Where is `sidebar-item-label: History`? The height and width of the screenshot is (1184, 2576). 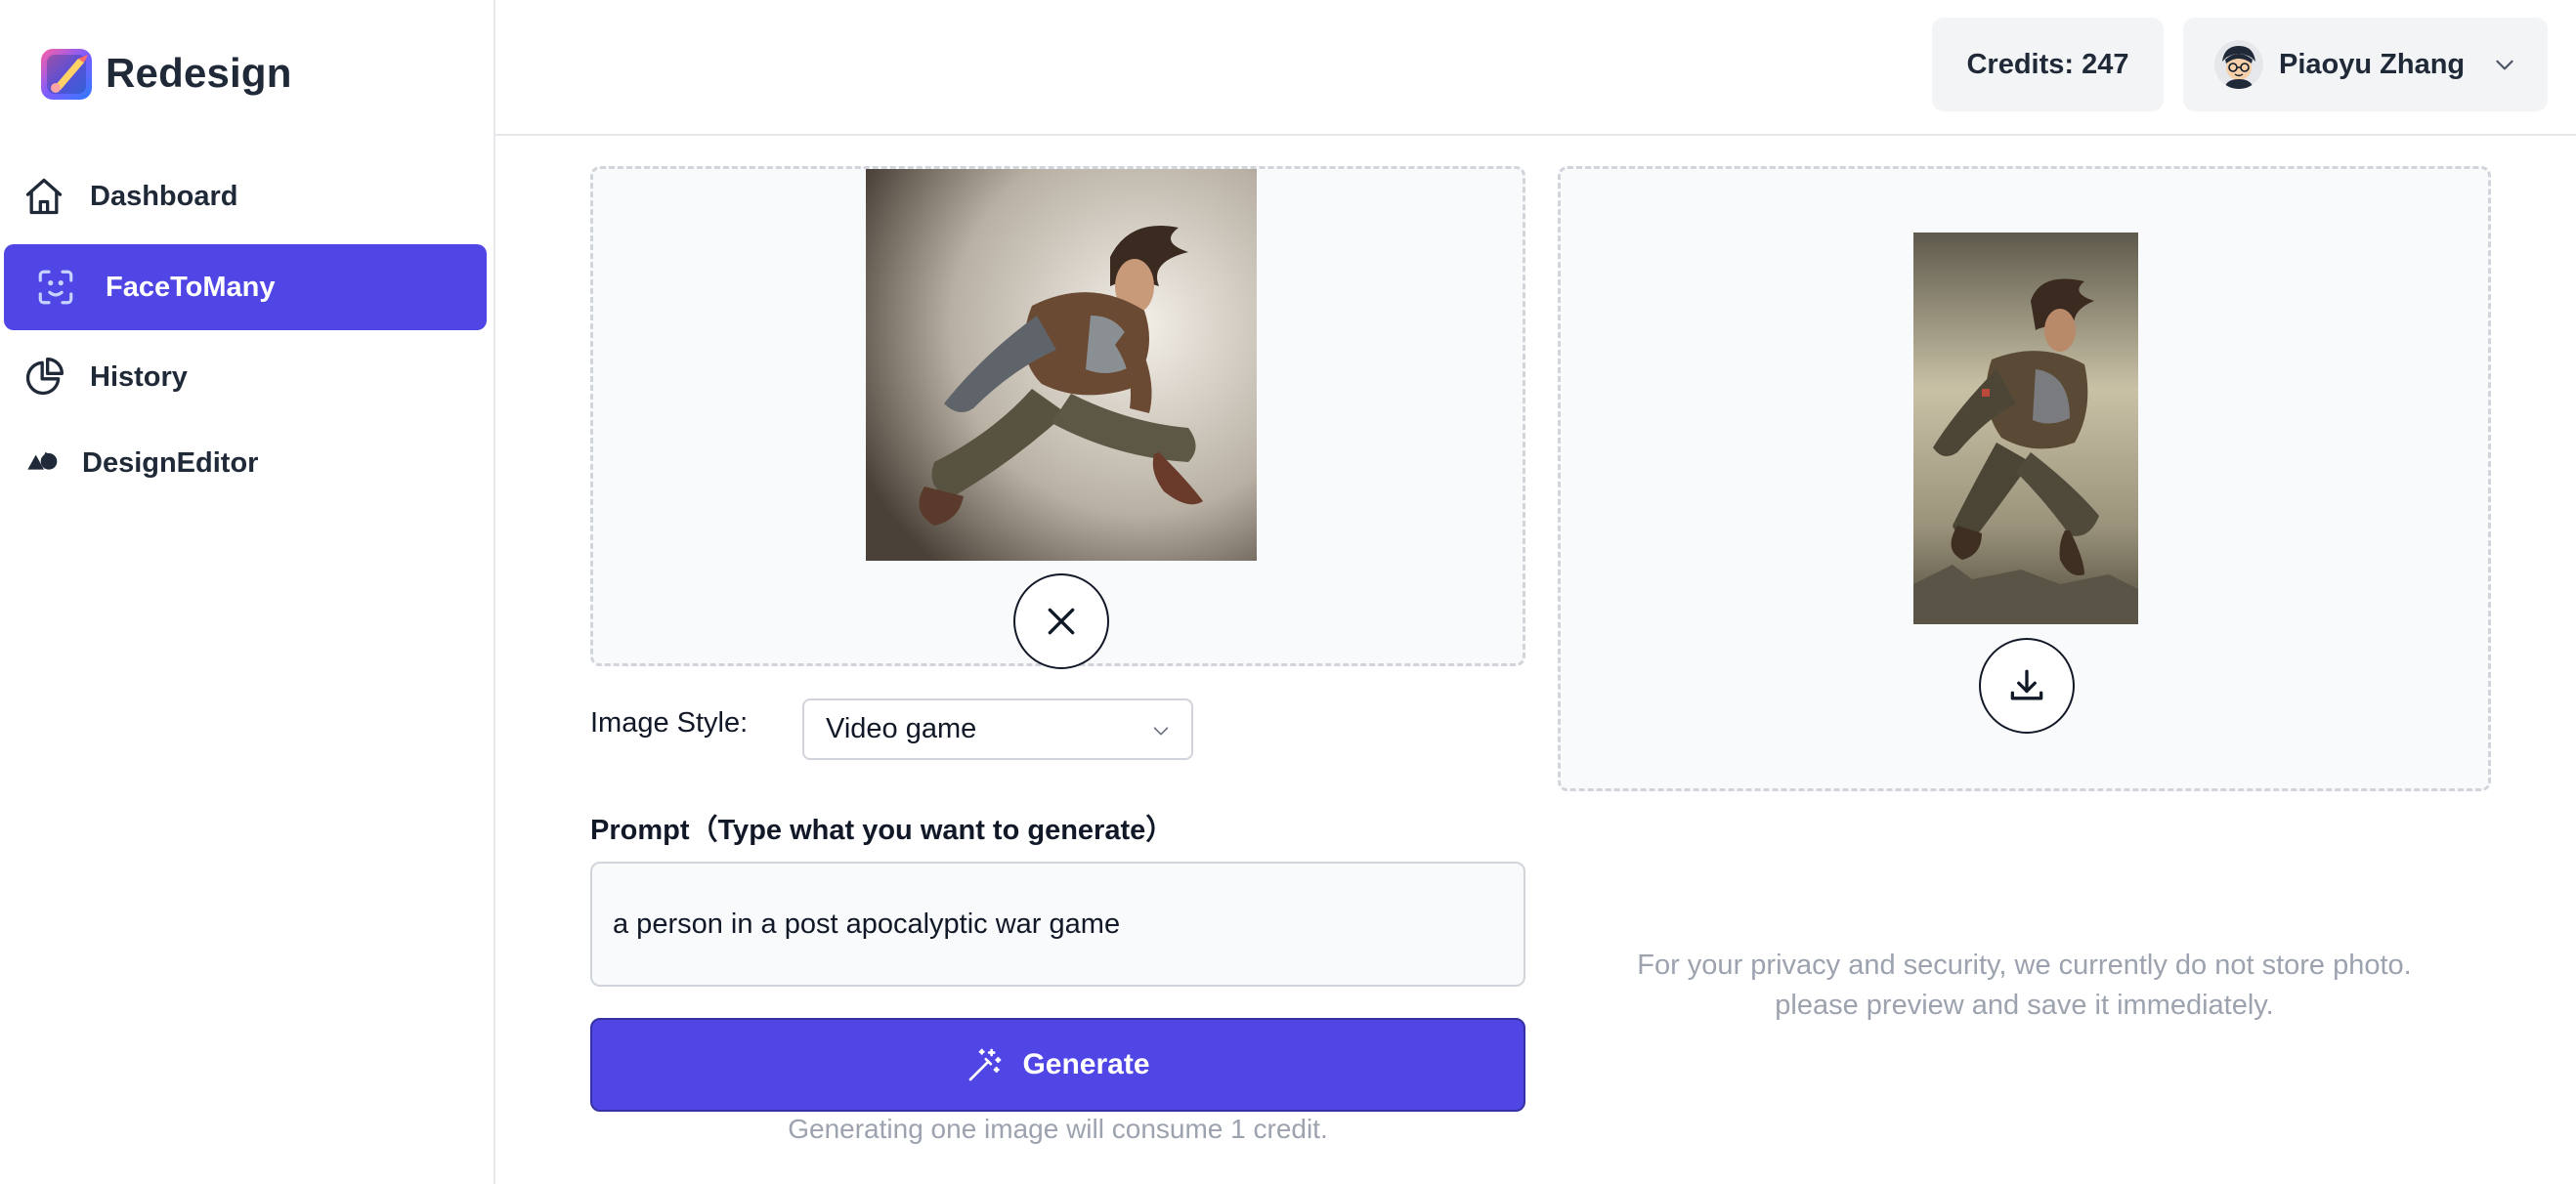
sidebar-item-label: History is located at coordinates (139, 377).